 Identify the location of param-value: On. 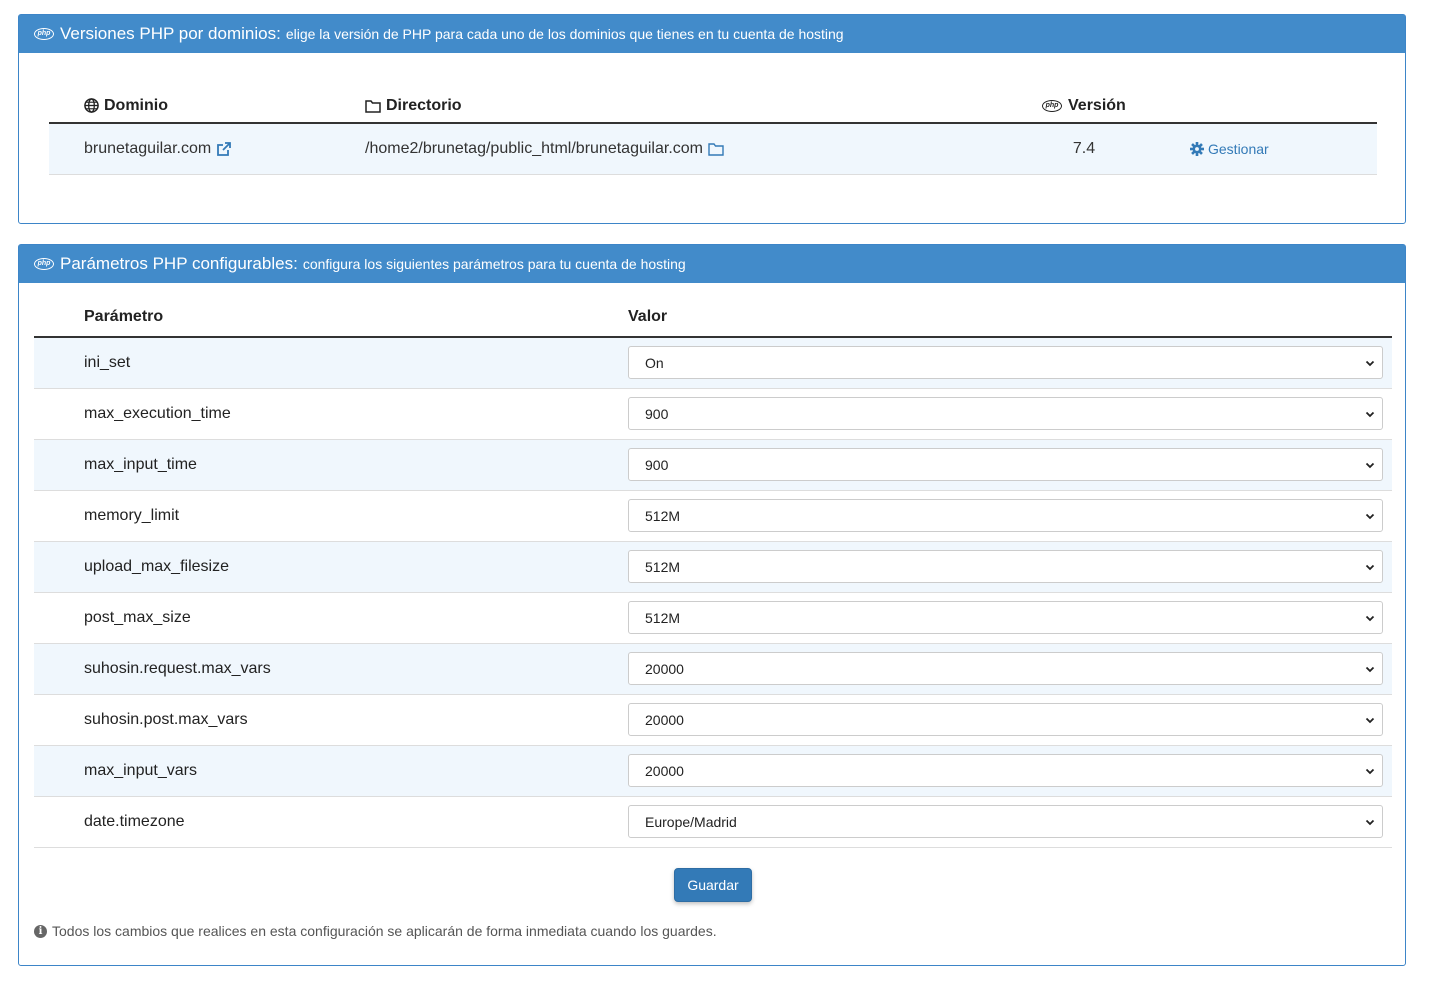
(654, 362).